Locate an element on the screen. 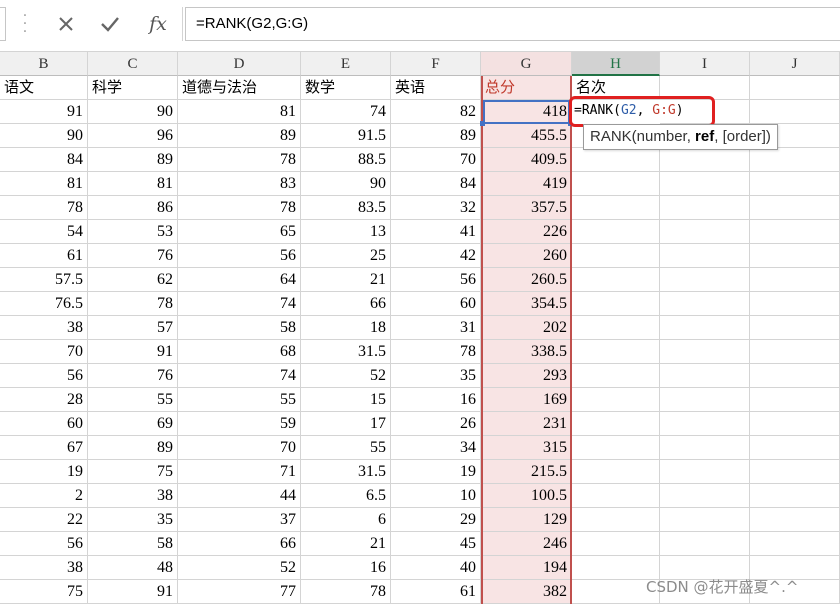  data-cell: 66 is located at coordinates (346, 304).